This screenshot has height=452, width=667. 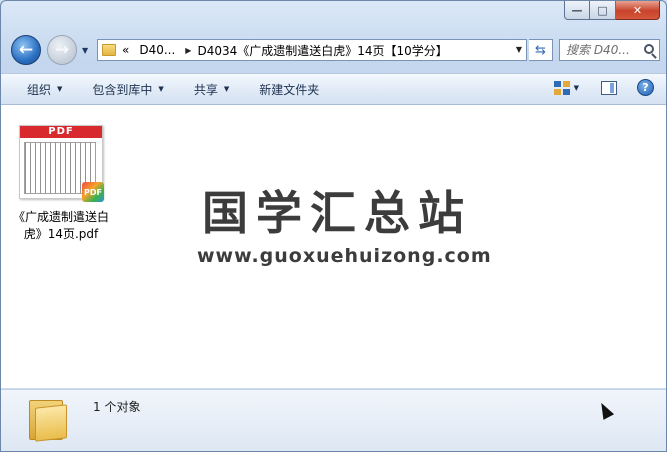 I want to click on back-button: ←, so click(x=26, y=50).